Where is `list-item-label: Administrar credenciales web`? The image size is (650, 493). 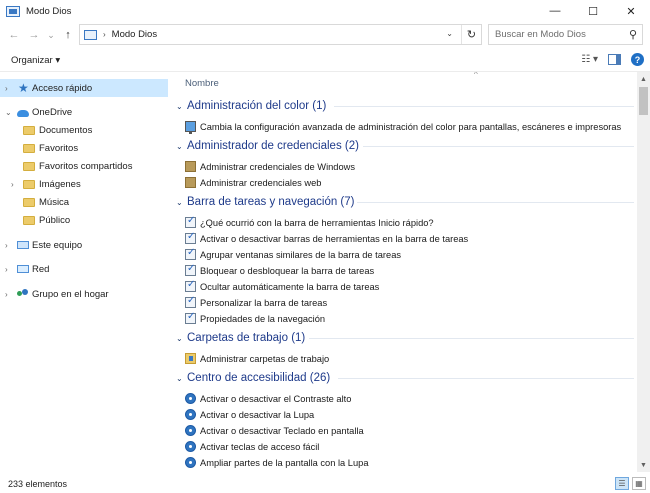 list-item-label: Administrar credenciales web is located at coordinates (261, 182).